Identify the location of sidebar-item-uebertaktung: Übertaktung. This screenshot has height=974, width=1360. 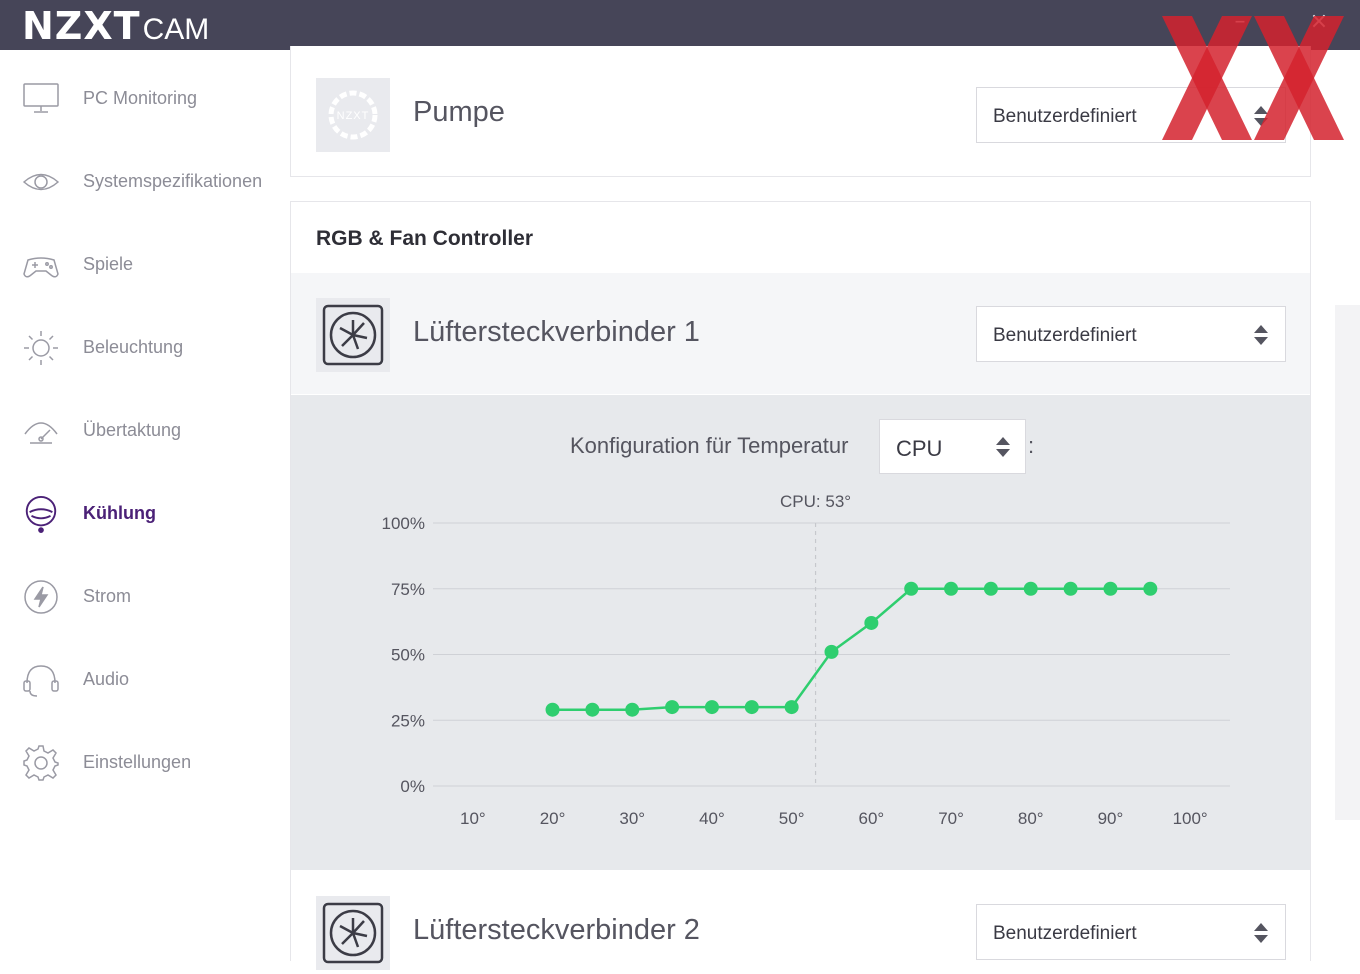
(145, 430).